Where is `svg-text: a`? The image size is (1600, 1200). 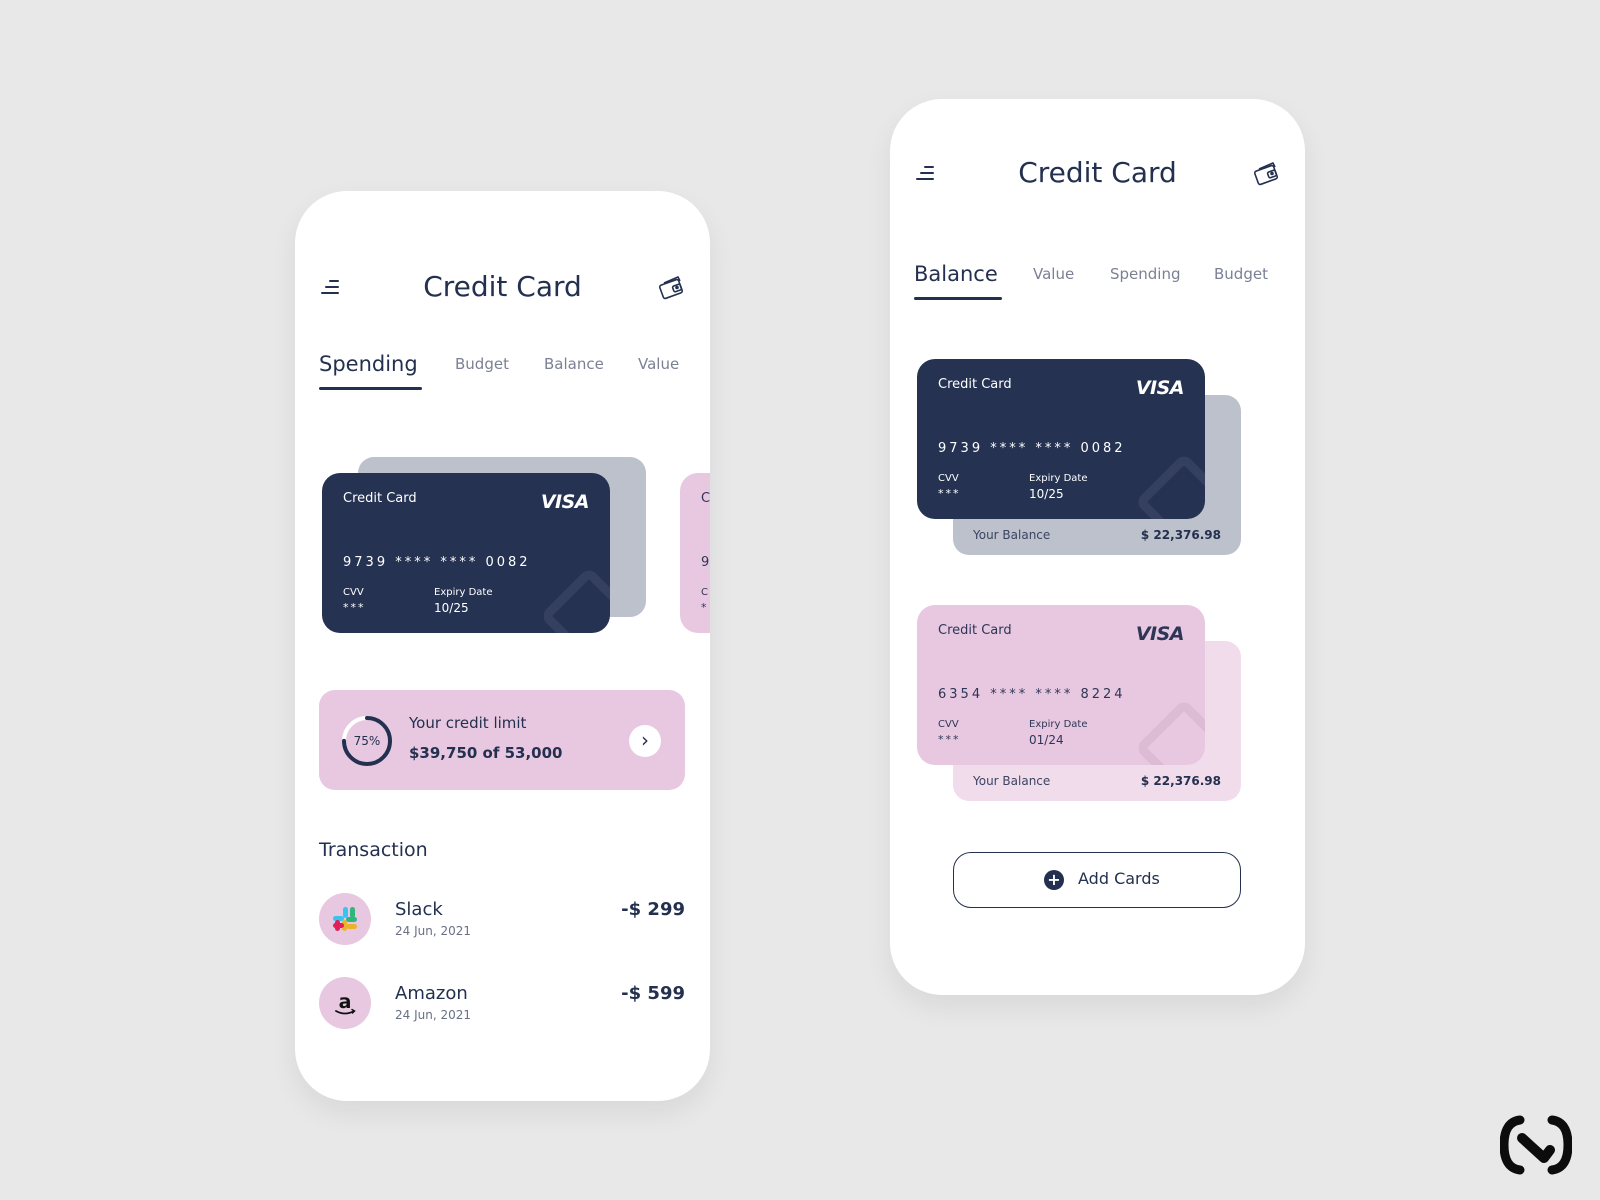
svg-text: a is located at coordinates (345, 1002).